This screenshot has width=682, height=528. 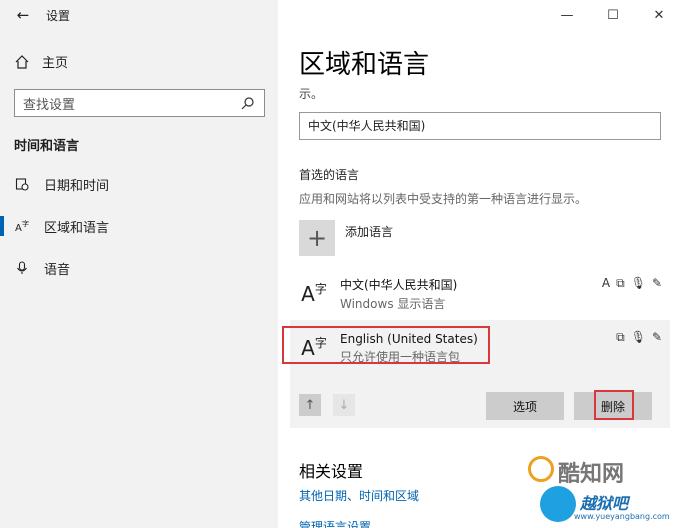 What do you see at coordinates (567, 15) in the screenshot?
I see `minimize-icon: —` at bounding box center [567, 15].